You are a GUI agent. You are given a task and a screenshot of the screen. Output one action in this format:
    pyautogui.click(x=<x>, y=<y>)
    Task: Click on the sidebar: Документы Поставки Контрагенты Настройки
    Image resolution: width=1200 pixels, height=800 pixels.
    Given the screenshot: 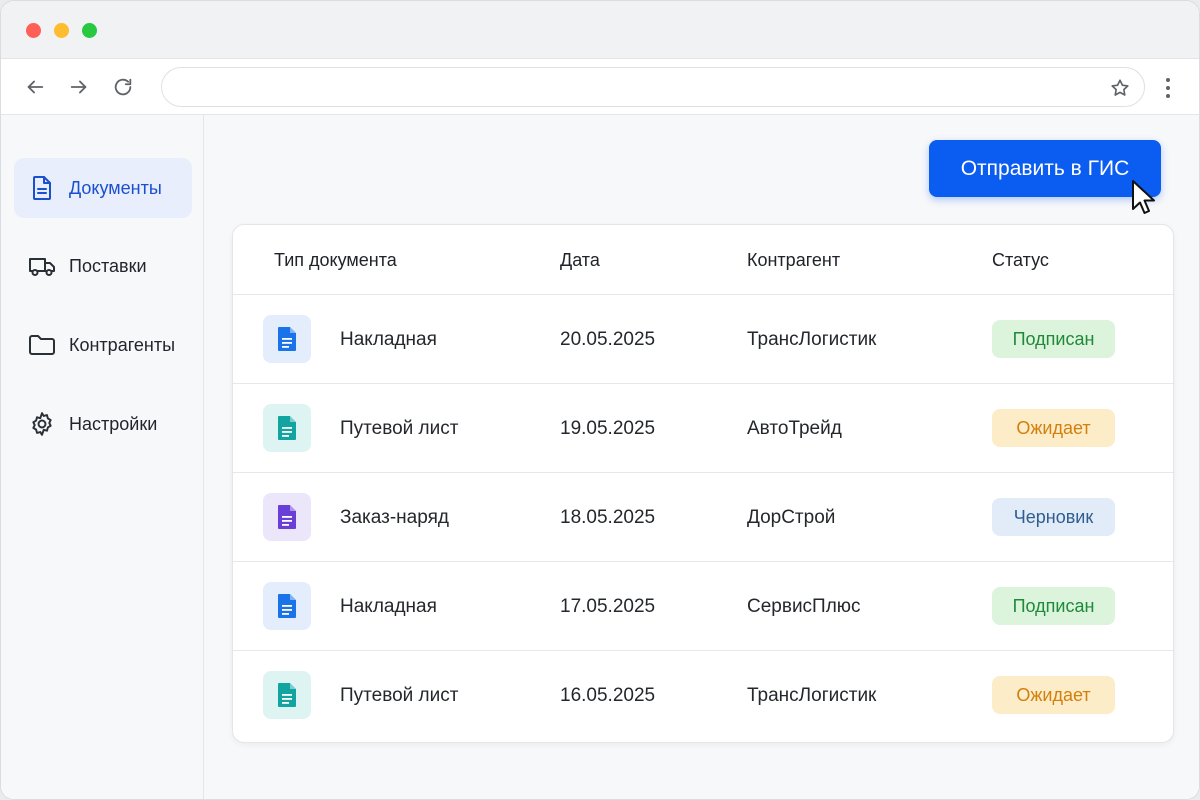 What is the action you would take?
    pyautogui.click(x=102, y=457)
    